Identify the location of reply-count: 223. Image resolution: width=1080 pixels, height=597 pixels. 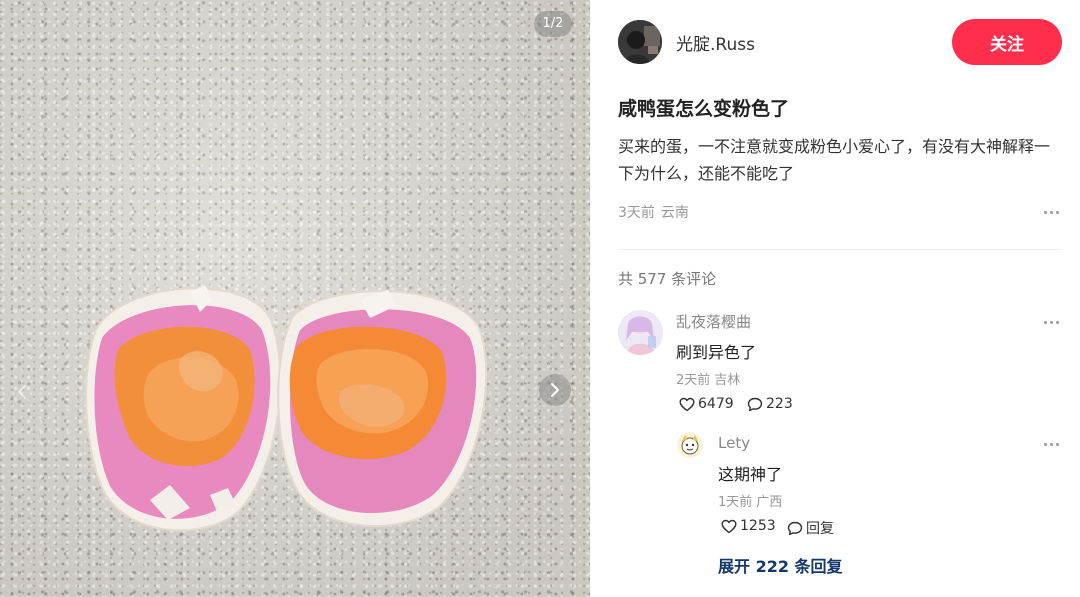
(779, 404).